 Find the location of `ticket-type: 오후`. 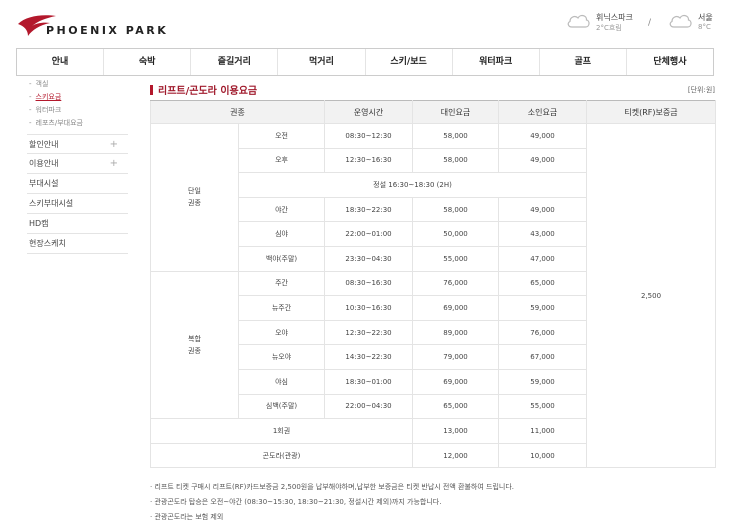

ticket-type: 오후 is located at coordinates (281, 160).